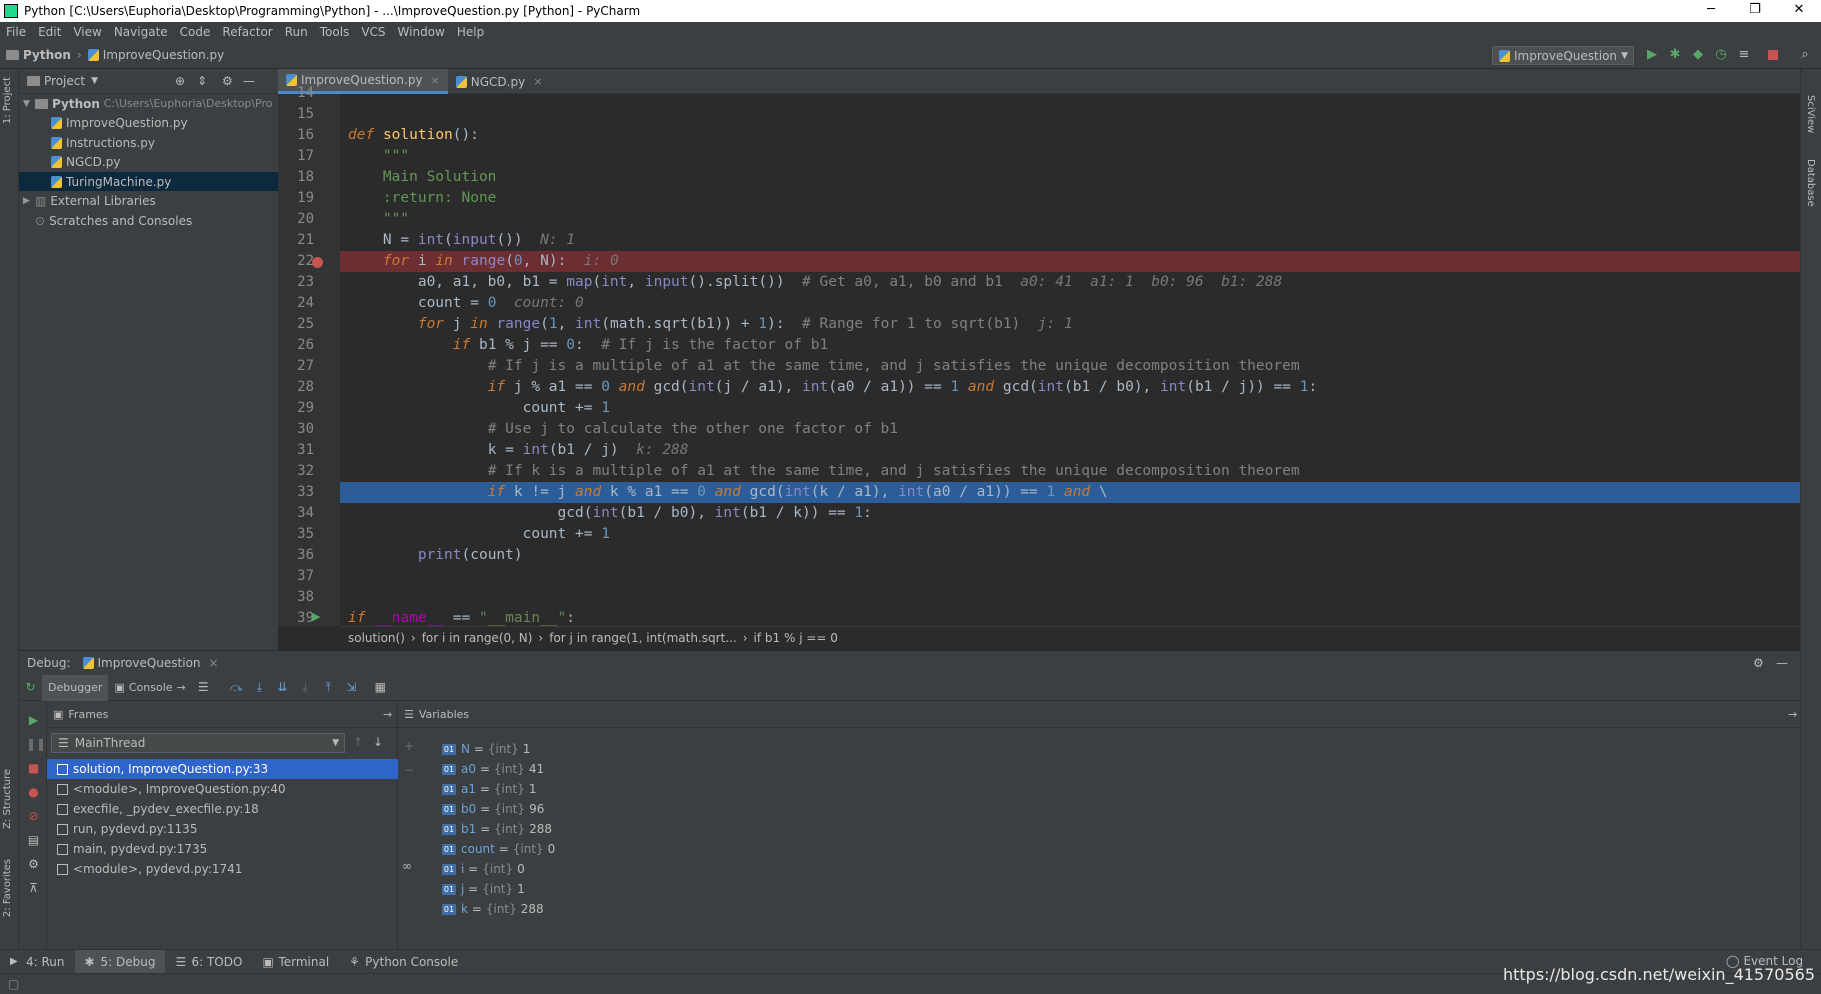 The image size is (1821, 994). I want to click on view-breakpoints-icon: ●, so click(33, 792).